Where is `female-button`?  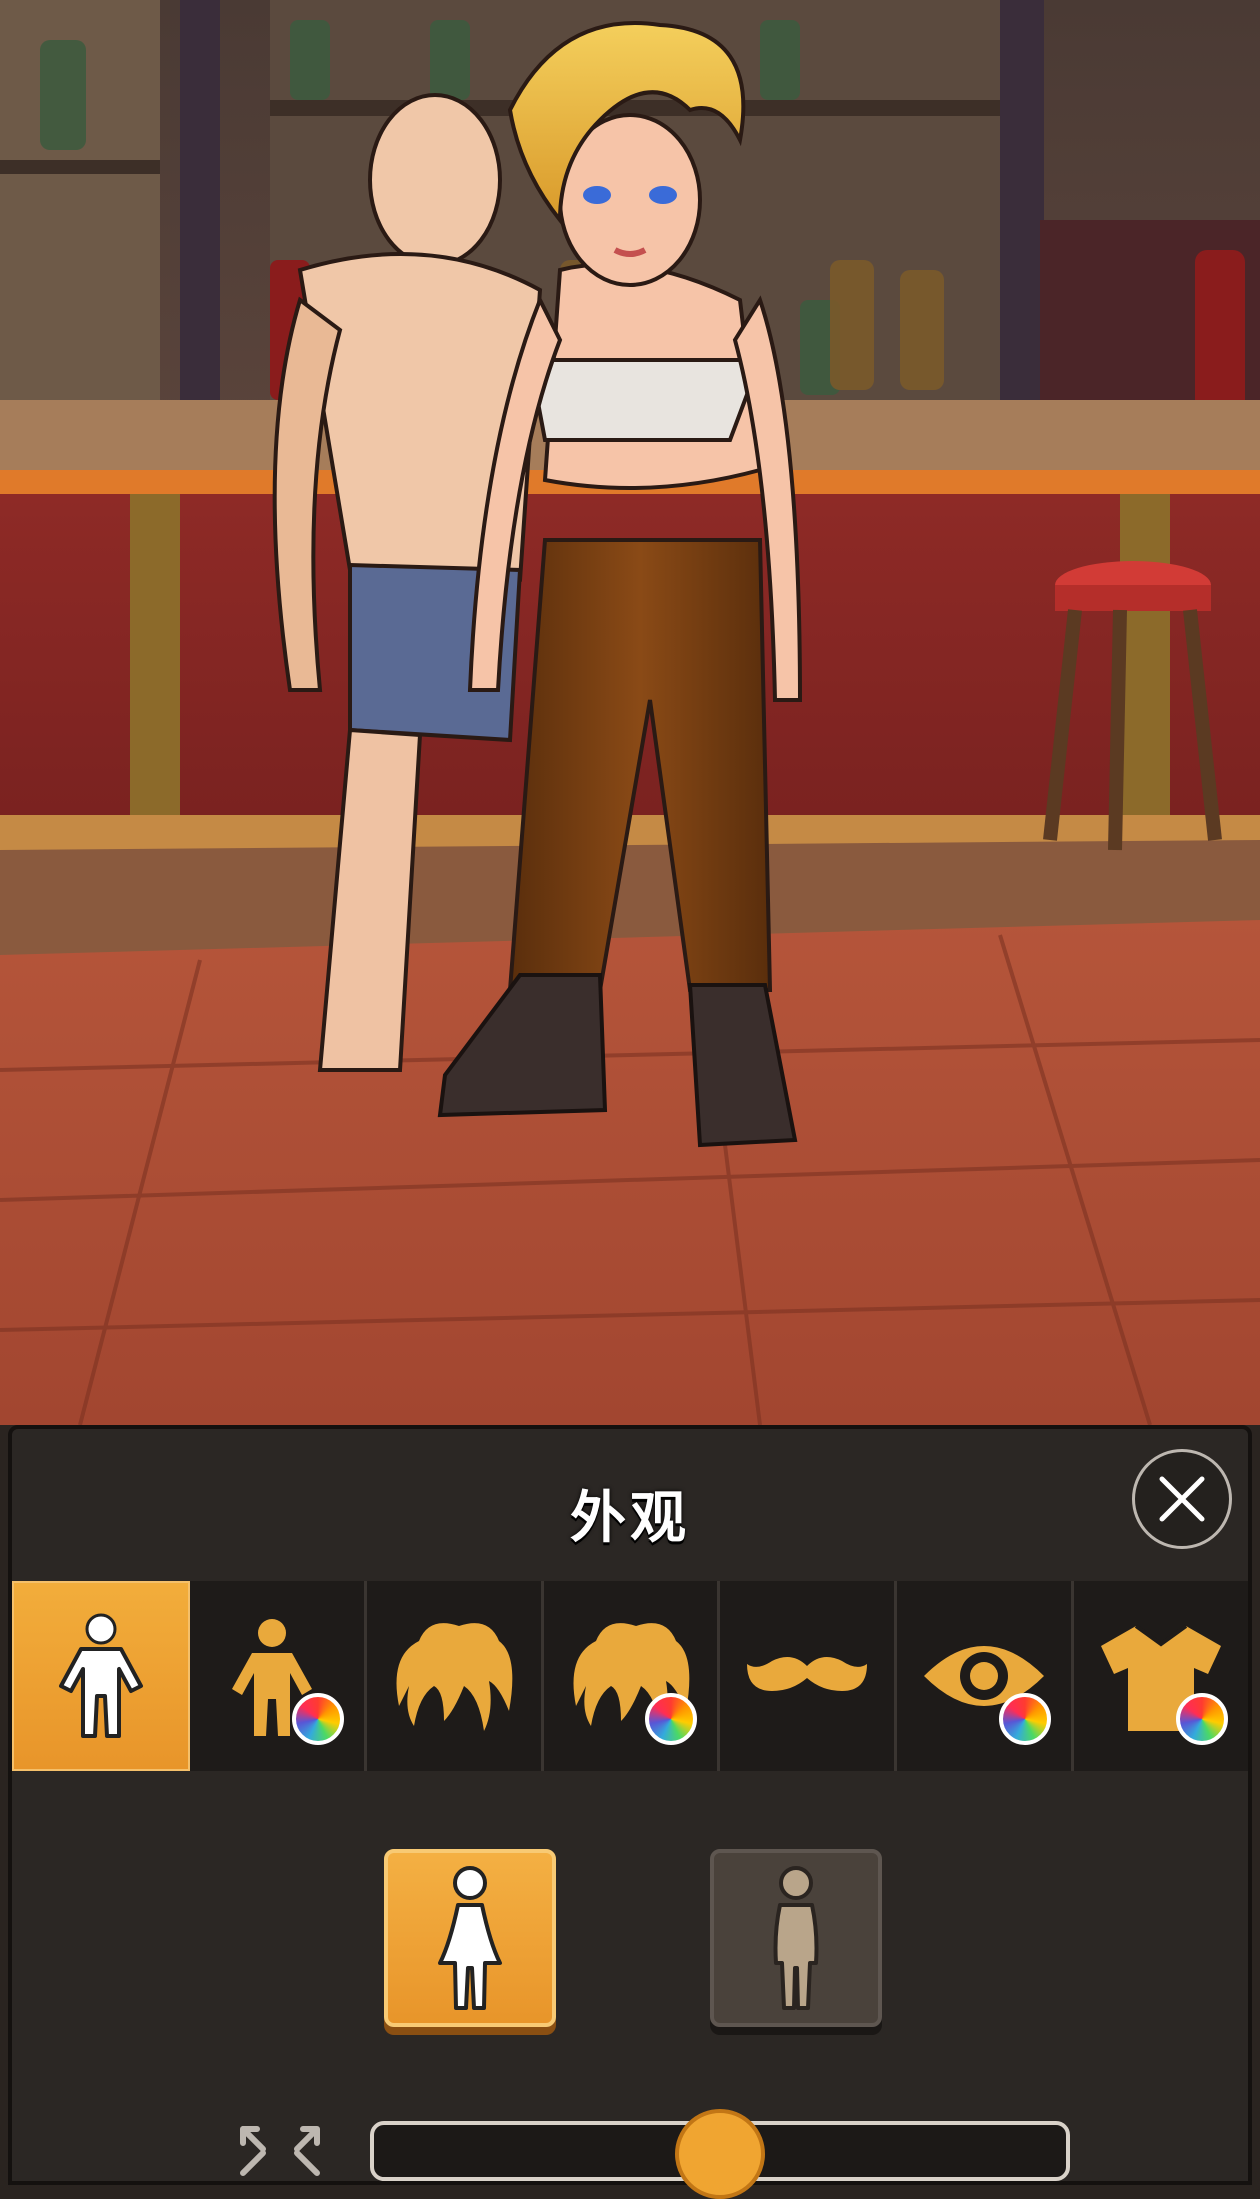 female-button is located at coordinates (470, 1938).